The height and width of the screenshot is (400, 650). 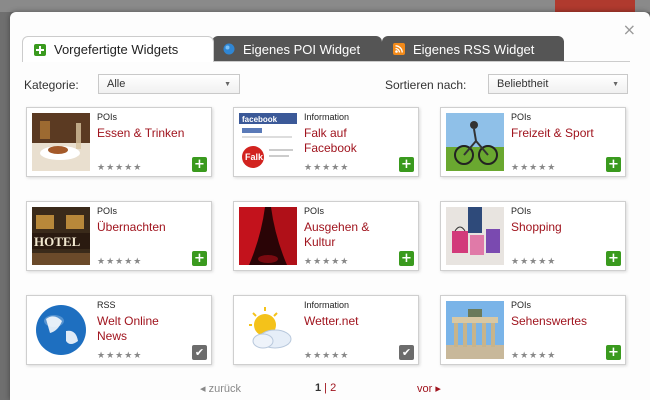 I want to click on hotel-sign-text: HOTEL, so click(x=57, y=241).